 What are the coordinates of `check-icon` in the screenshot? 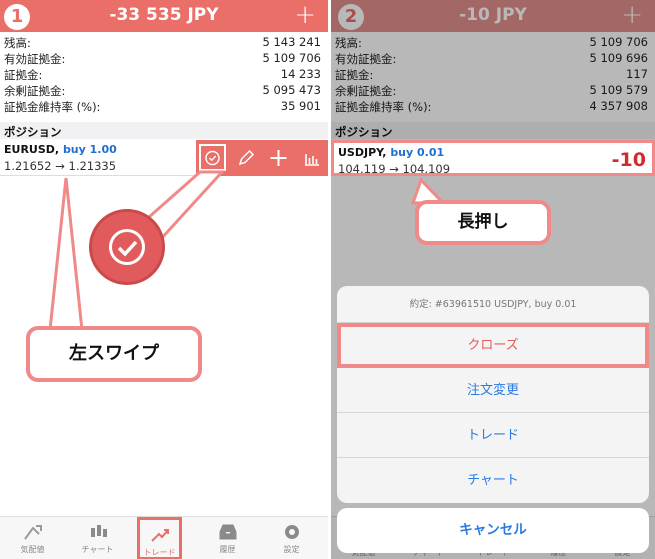 It's located at (127, 248).